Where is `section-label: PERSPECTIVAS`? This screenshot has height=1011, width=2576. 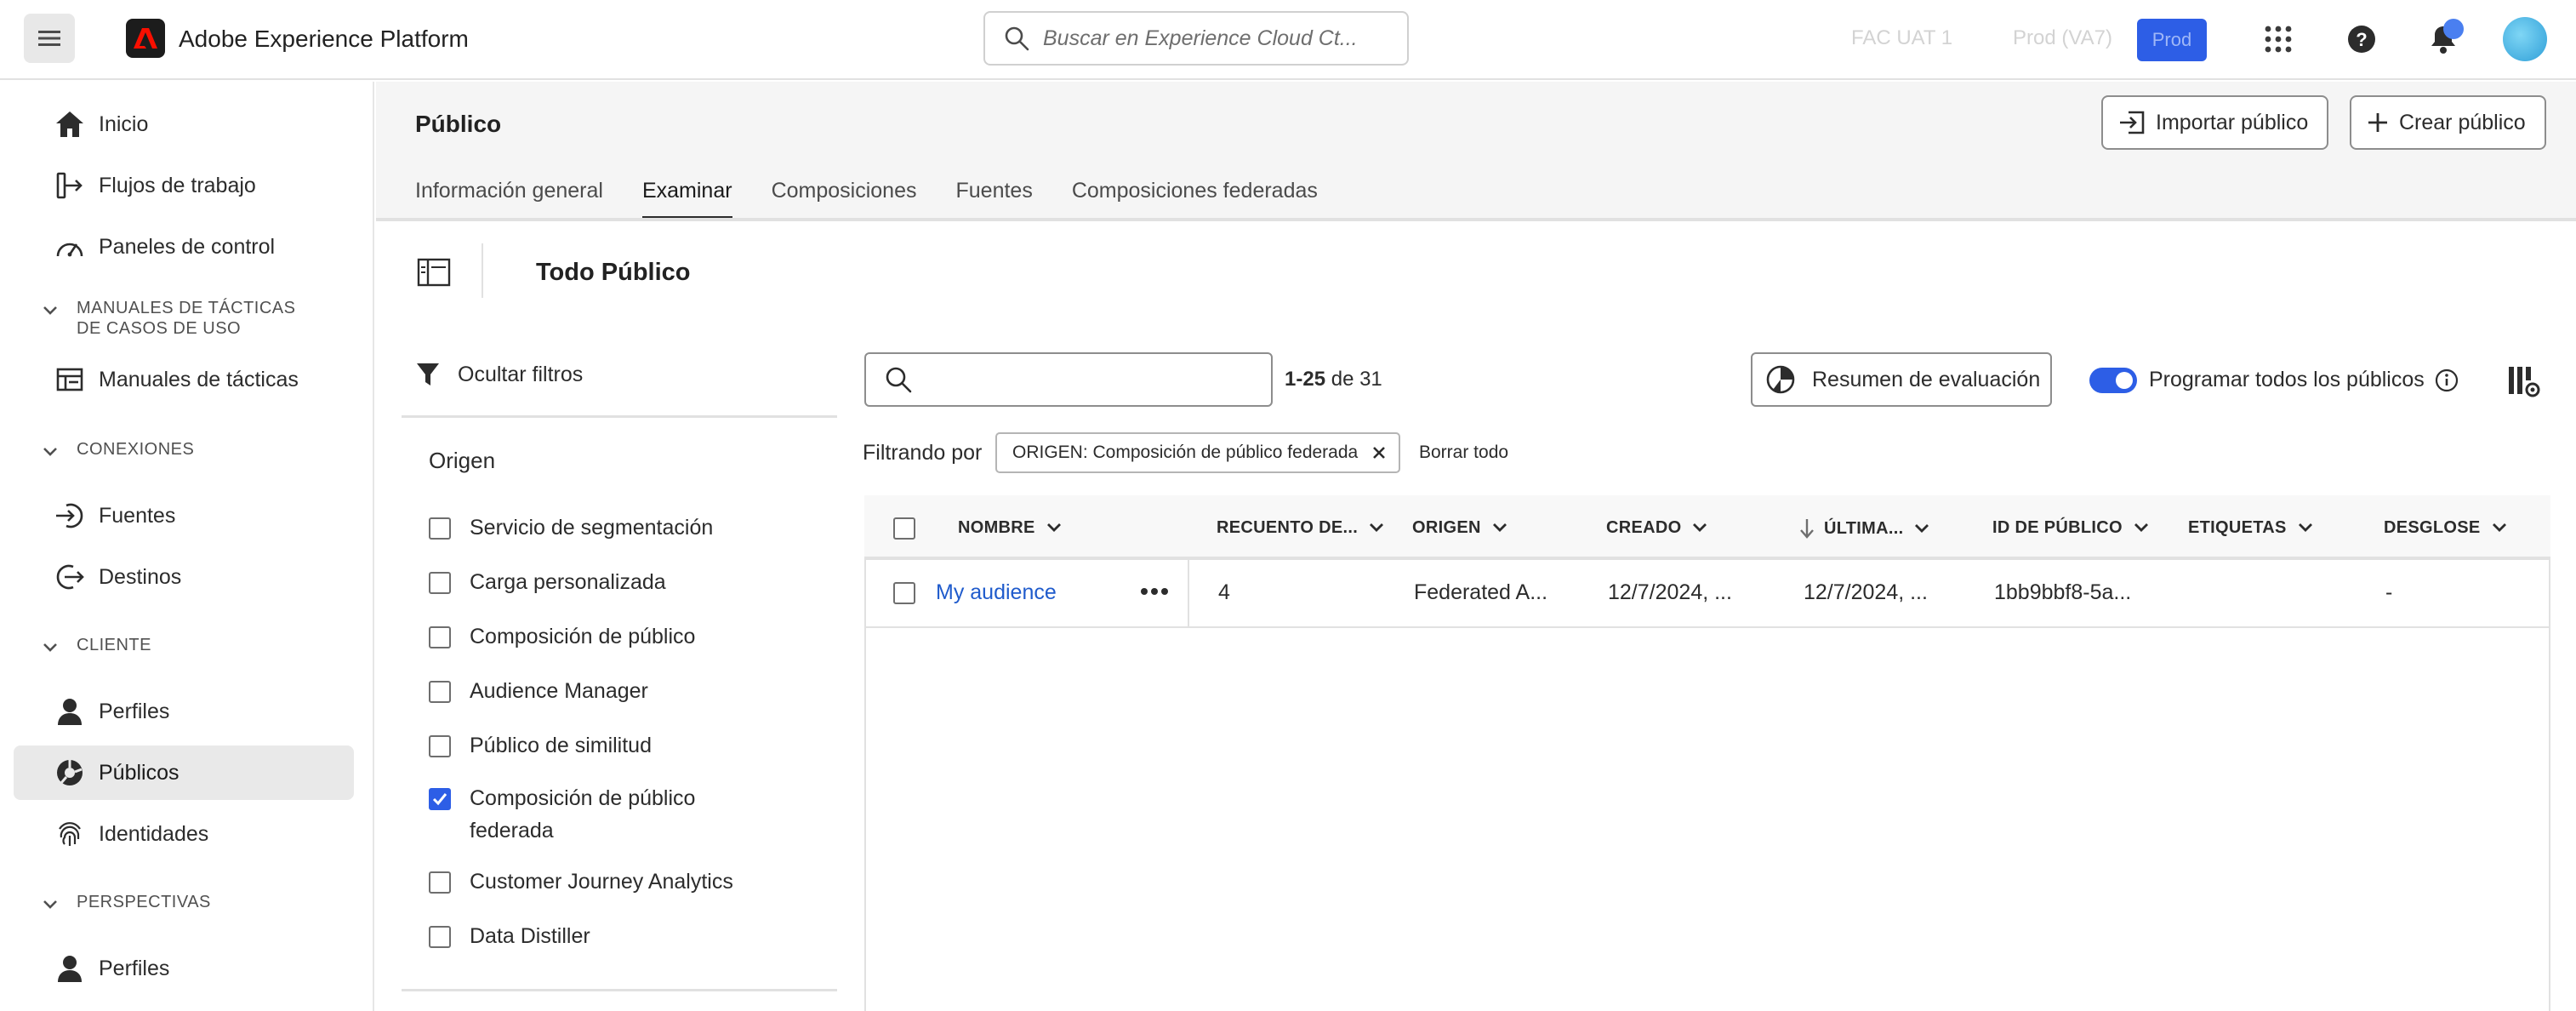 section-label: PERSPECTIVAS is located at coordinates (144, 902).